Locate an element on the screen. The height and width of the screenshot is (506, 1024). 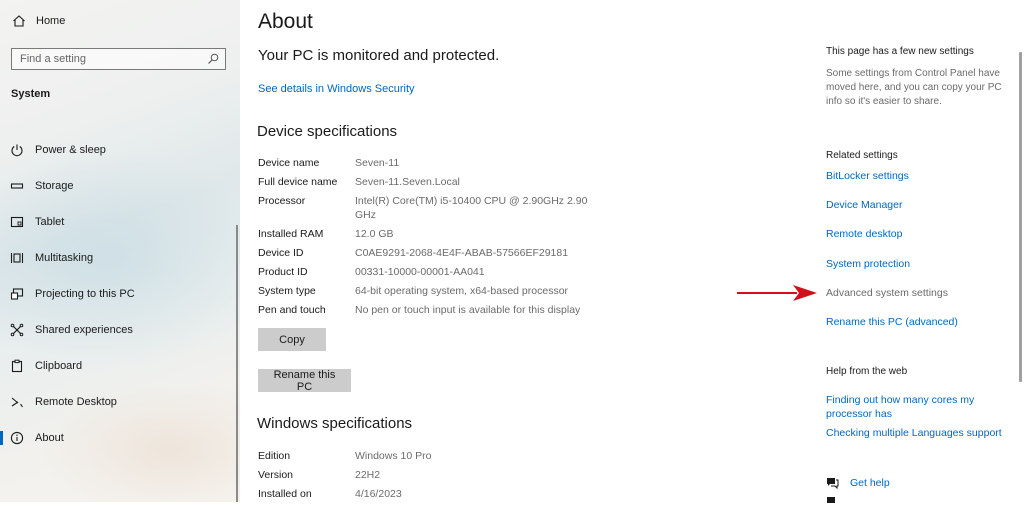
spec-label: Full device name is located at coordinates (298, 182).